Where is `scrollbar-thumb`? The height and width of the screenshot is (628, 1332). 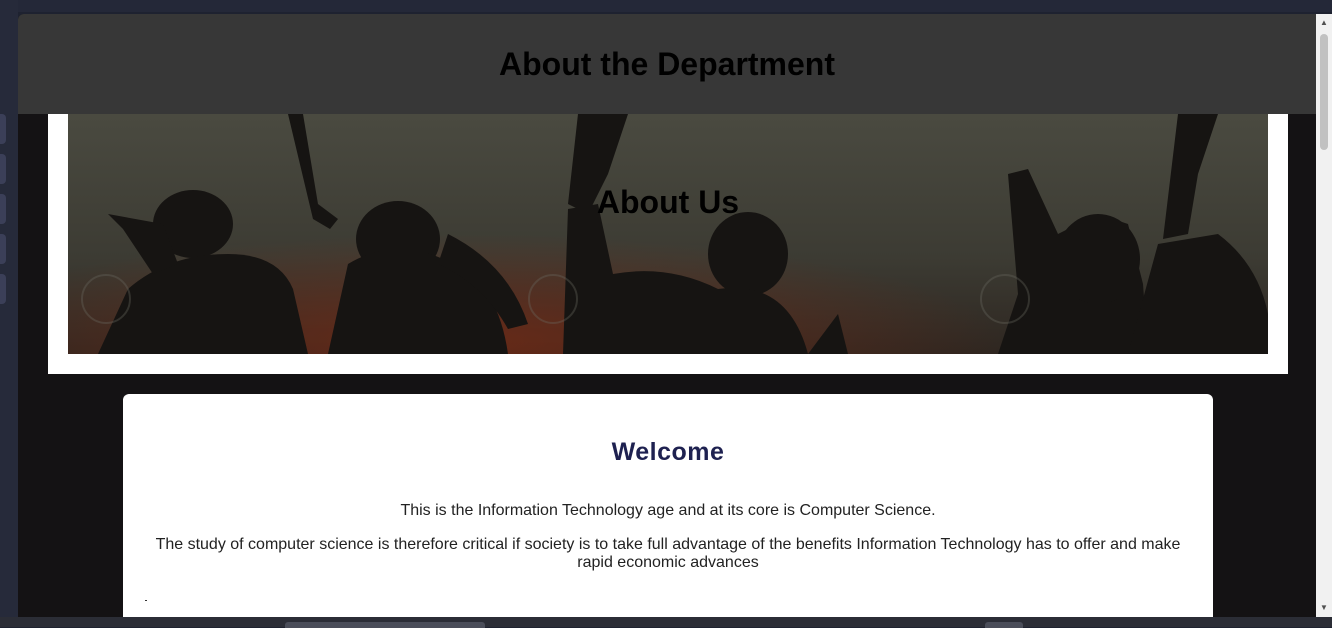
scrollbar-thumb is located at coordinates (1324, 92).